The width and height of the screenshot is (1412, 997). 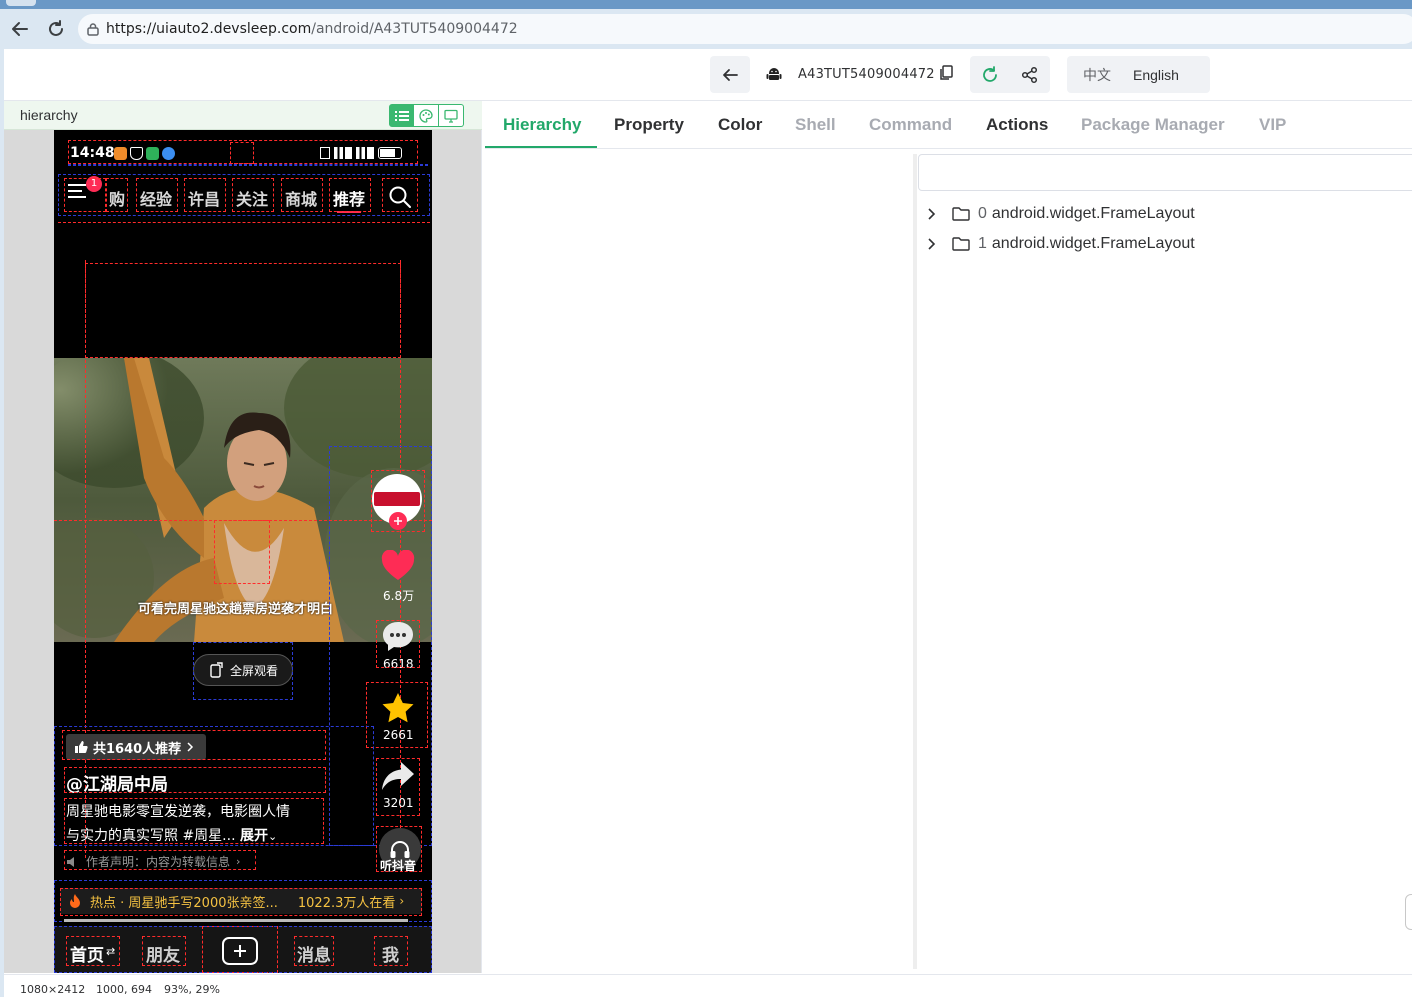 I want to click on bounds-status-slot, so click(x=242, y=153).